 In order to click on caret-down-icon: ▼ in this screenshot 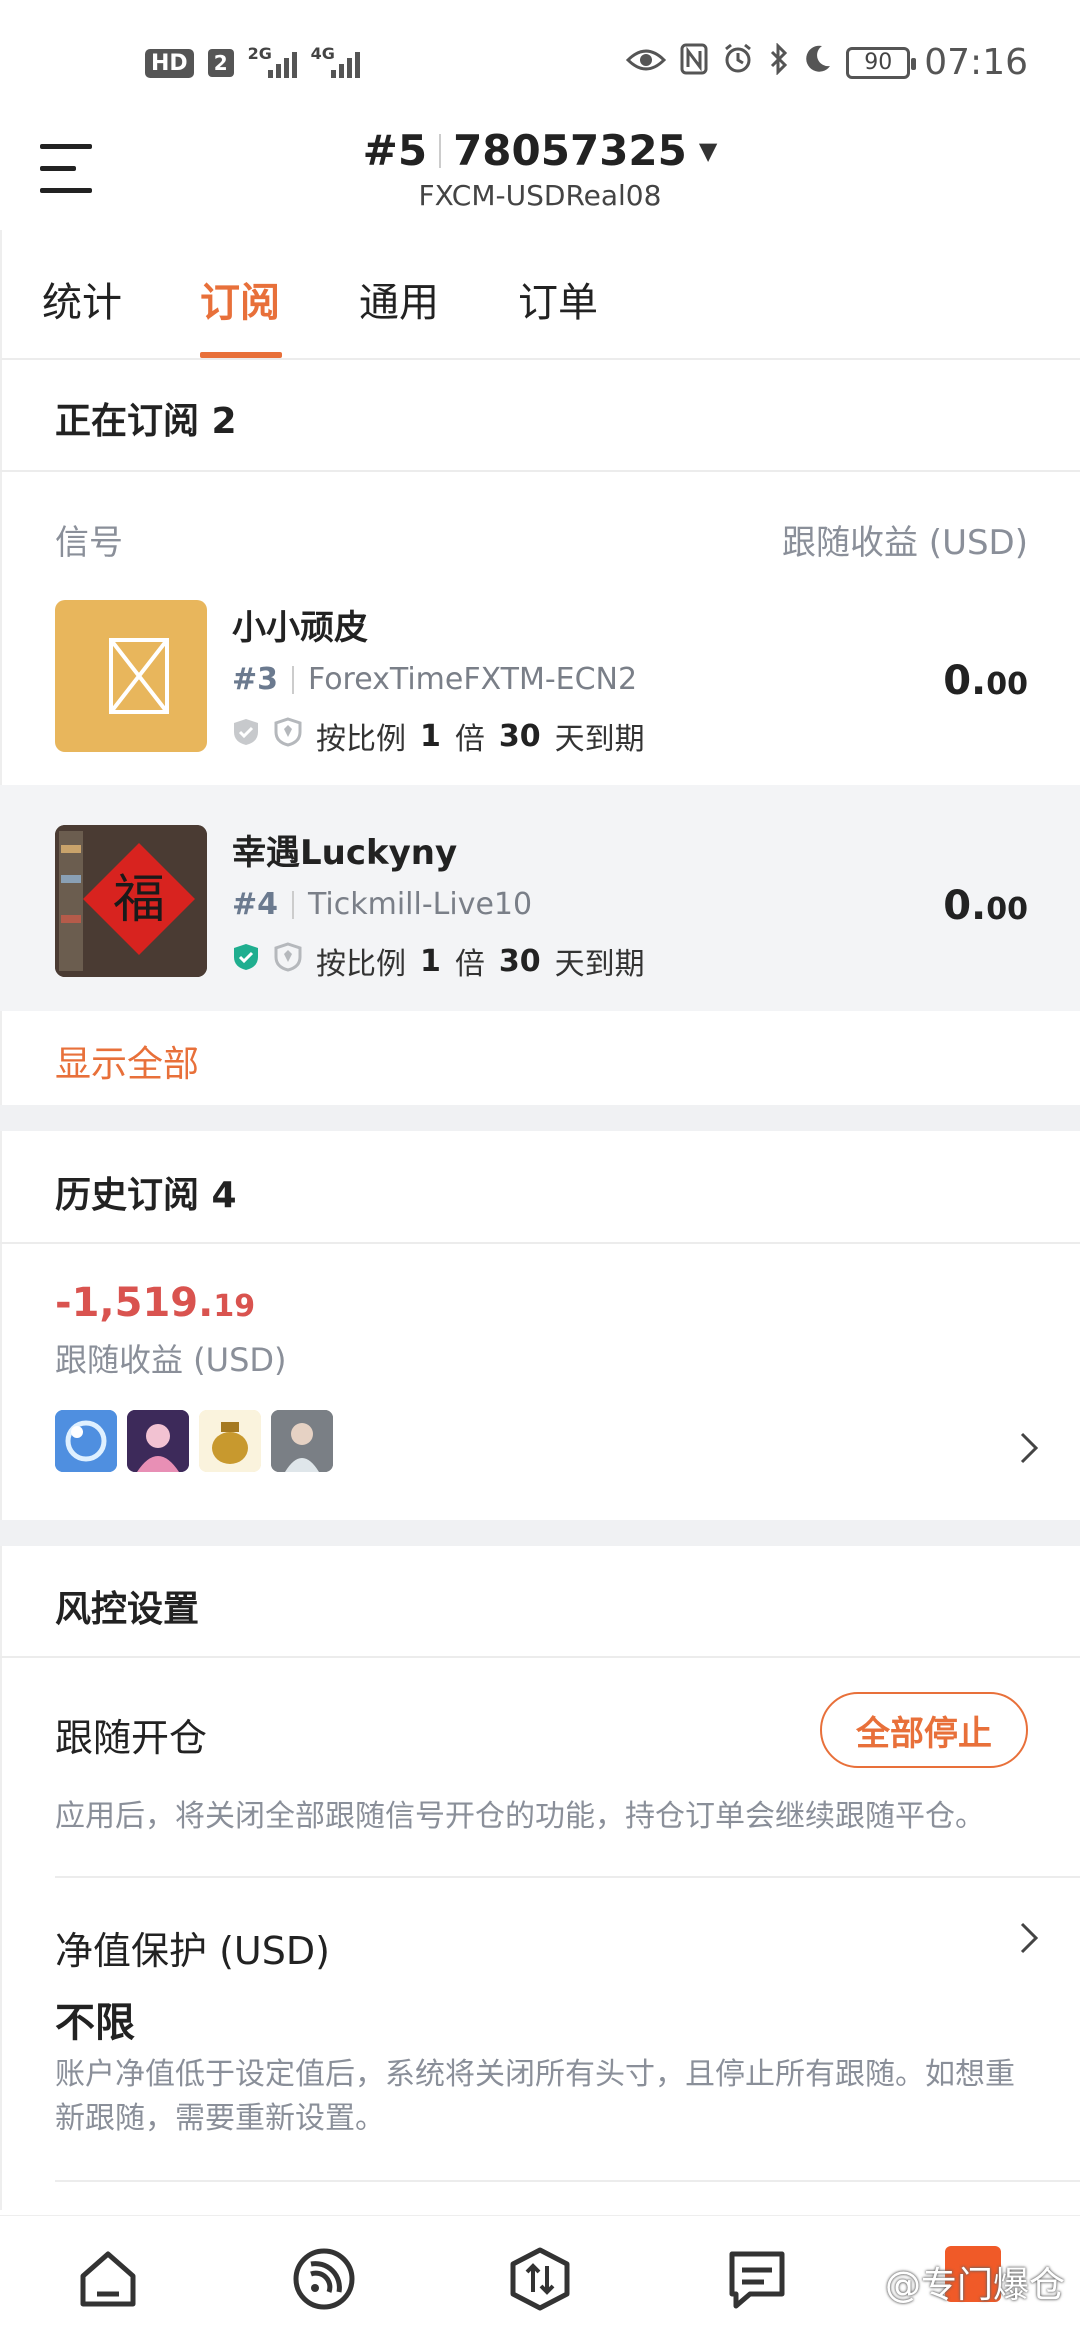, I will do `click(708, 150)`.